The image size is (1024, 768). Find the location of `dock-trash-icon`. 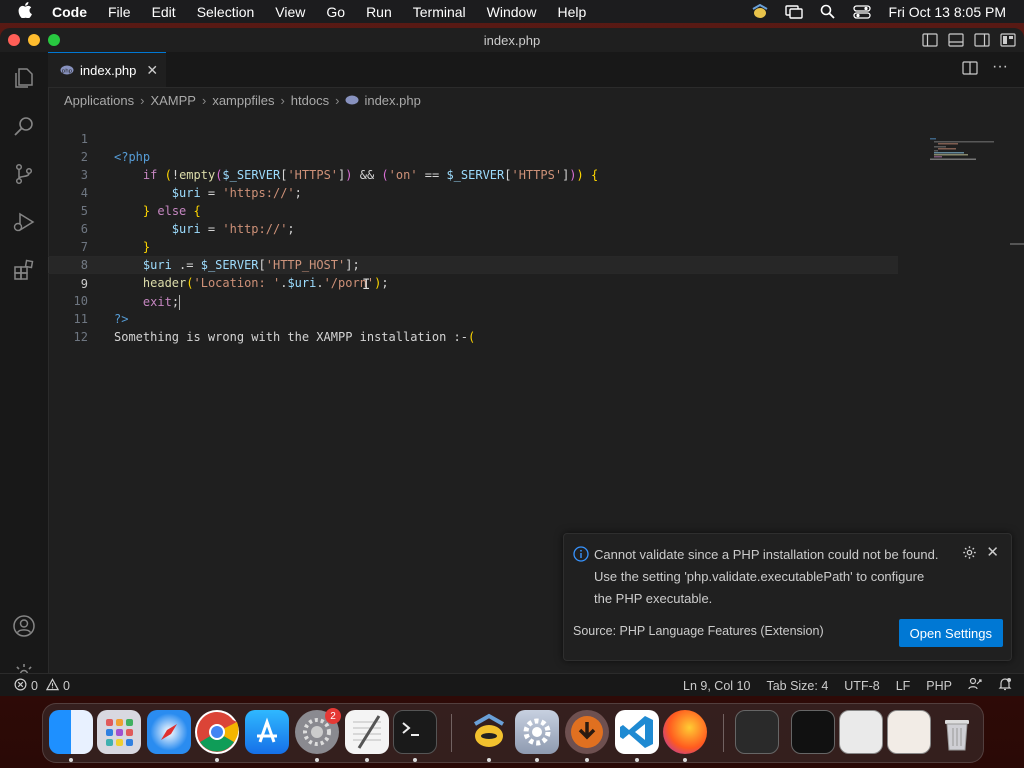

dock-trash-icon is located at coordinates (957, 732).